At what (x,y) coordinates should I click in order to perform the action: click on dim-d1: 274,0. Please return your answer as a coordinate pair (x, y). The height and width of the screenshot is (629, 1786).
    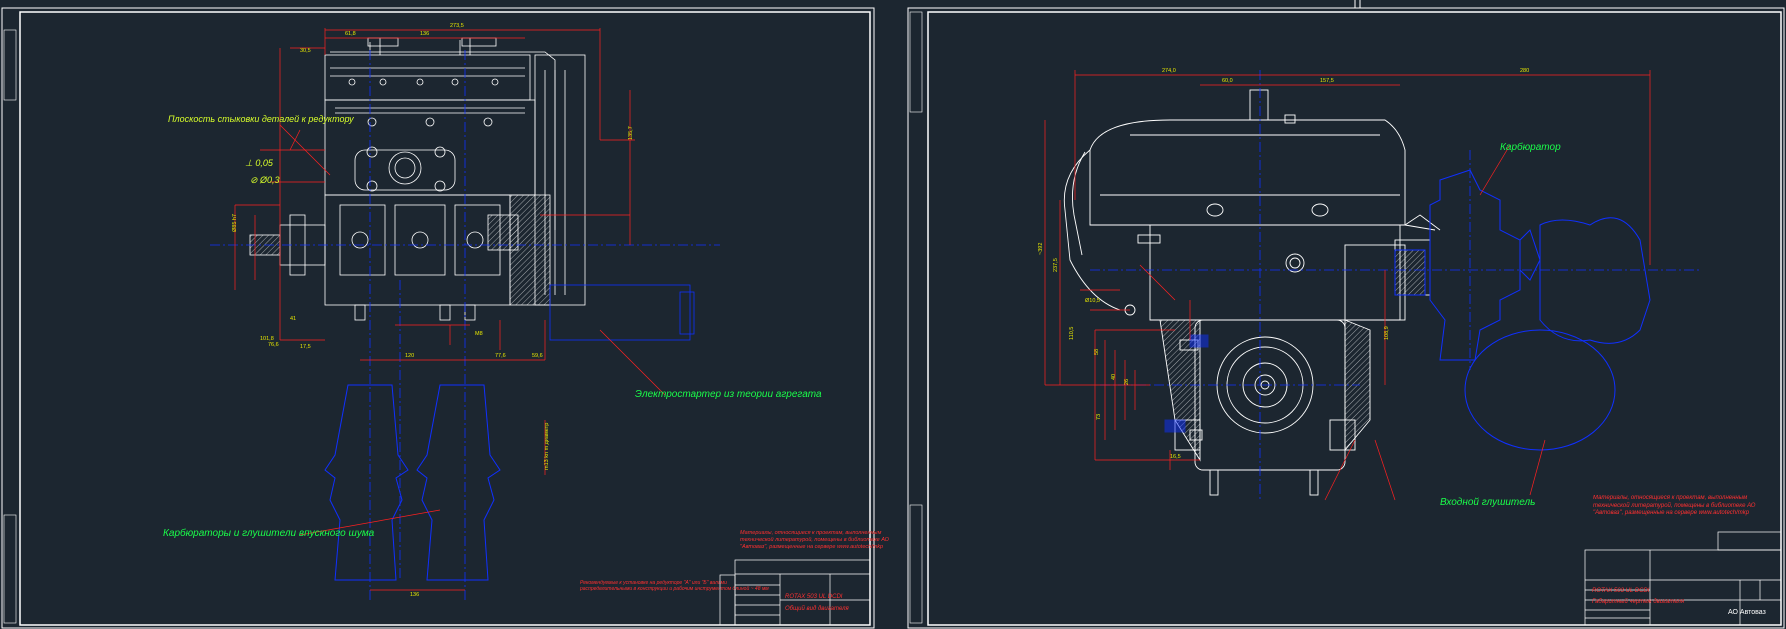
    Looking at the image, I should click on (1169, 71).